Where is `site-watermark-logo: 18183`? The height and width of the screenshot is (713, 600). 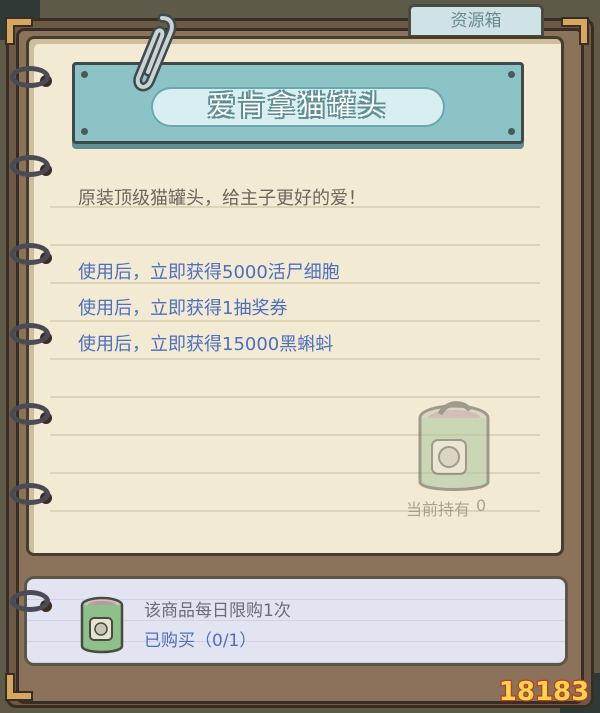 site-watermark-logo: 18183 is located at coordinates (544, 692).